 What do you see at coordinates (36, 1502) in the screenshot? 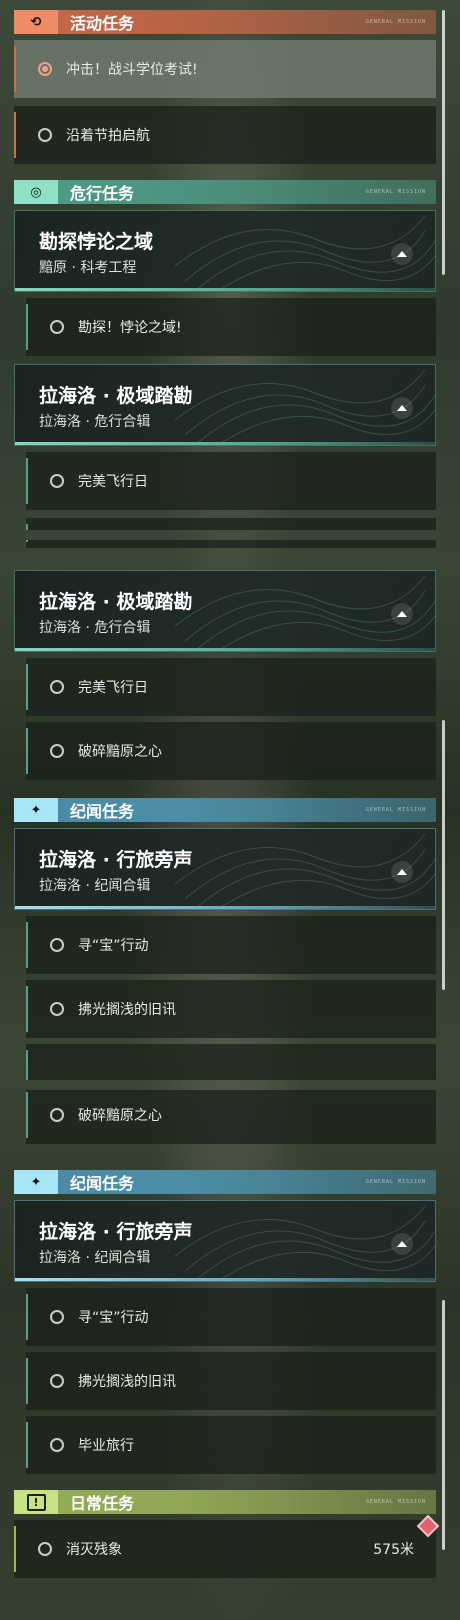
I see `exclamation-icon: !` at bounding box center [36, 1502].